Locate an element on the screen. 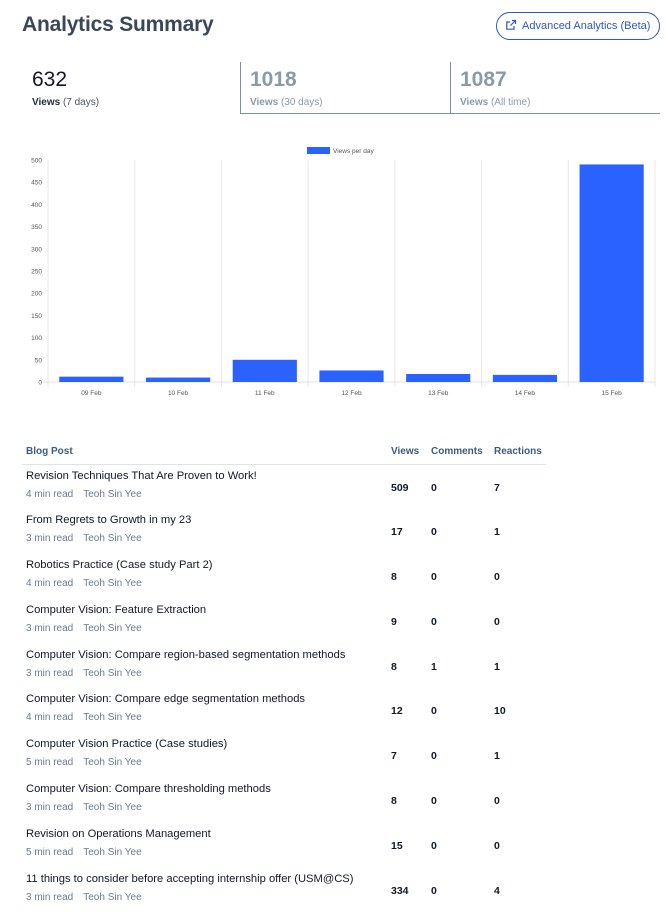  stat-label: Views (7 days) is located at coordinates (66, 102).